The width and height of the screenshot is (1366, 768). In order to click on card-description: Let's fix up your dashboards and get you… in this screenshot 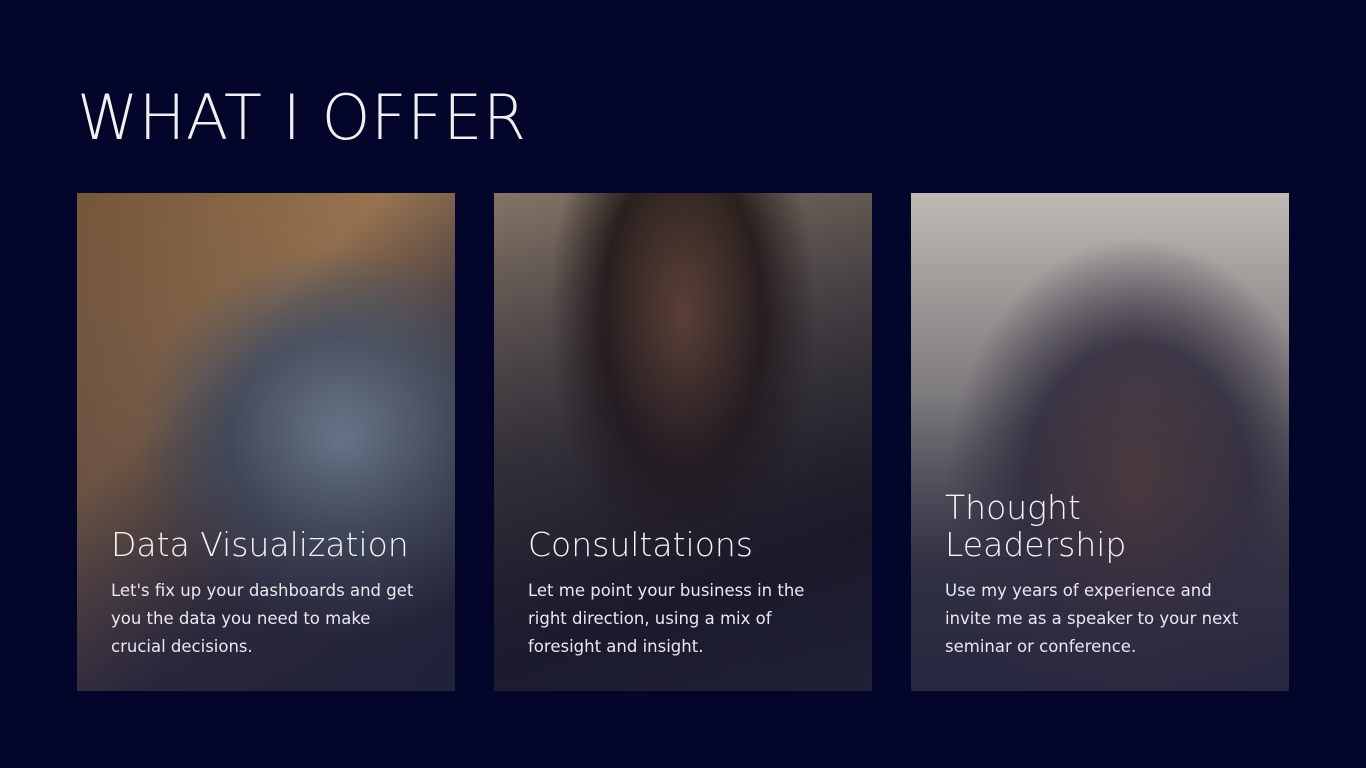, I will do `click(262, 618)`.